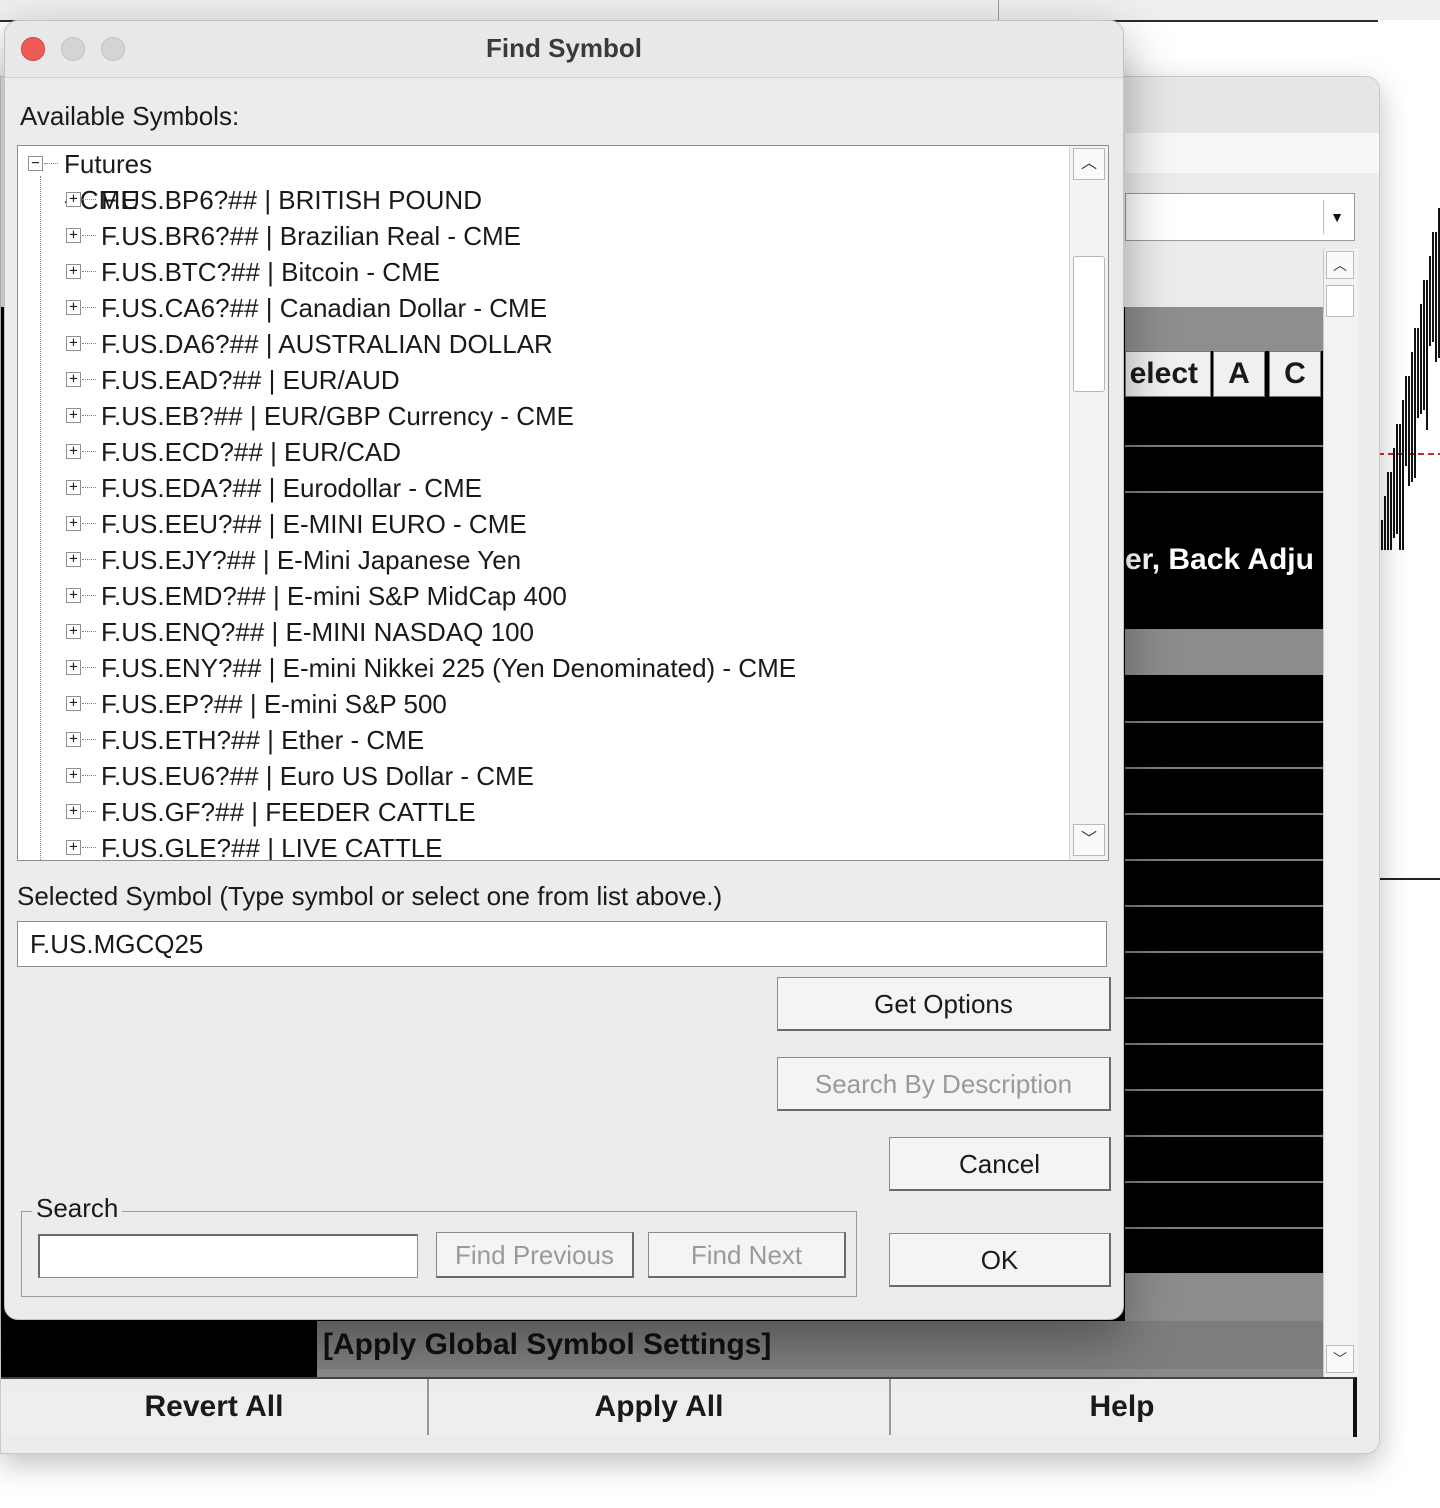 This screenshot has width=1440, height=1508. I want to click on tree-item-label: F.US.ECD?## | EUR/CAD, so click(251, 452).